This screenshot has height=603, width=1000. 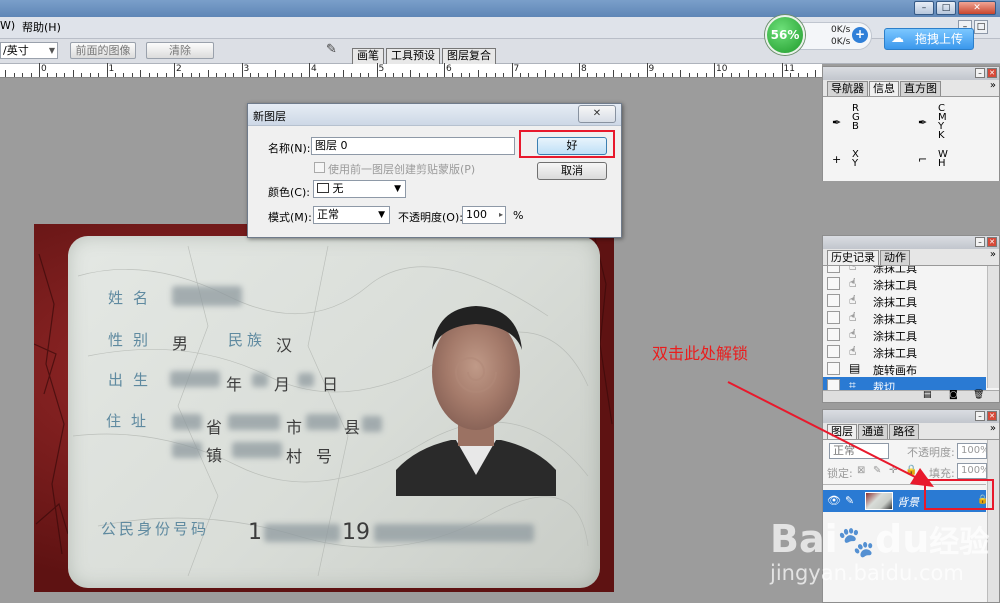 I want to click on tab-info: 信息, so click(x=884, y=88).